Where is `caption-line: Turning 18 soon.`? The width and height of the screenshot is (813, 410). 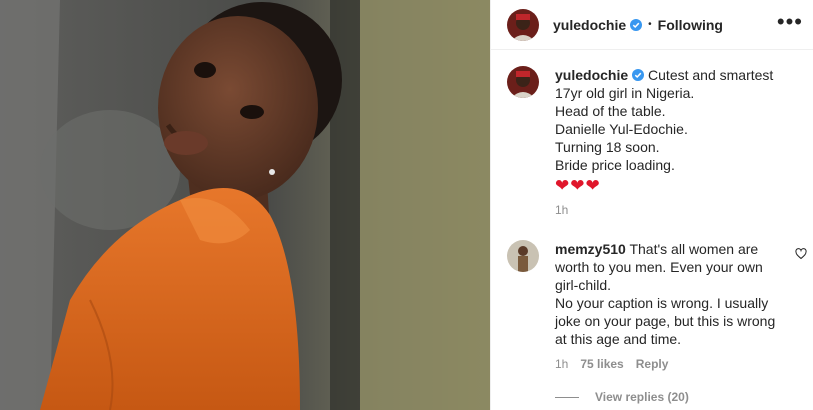 caption-line: Turning 18 soon. is located at coordinates (607, 147).